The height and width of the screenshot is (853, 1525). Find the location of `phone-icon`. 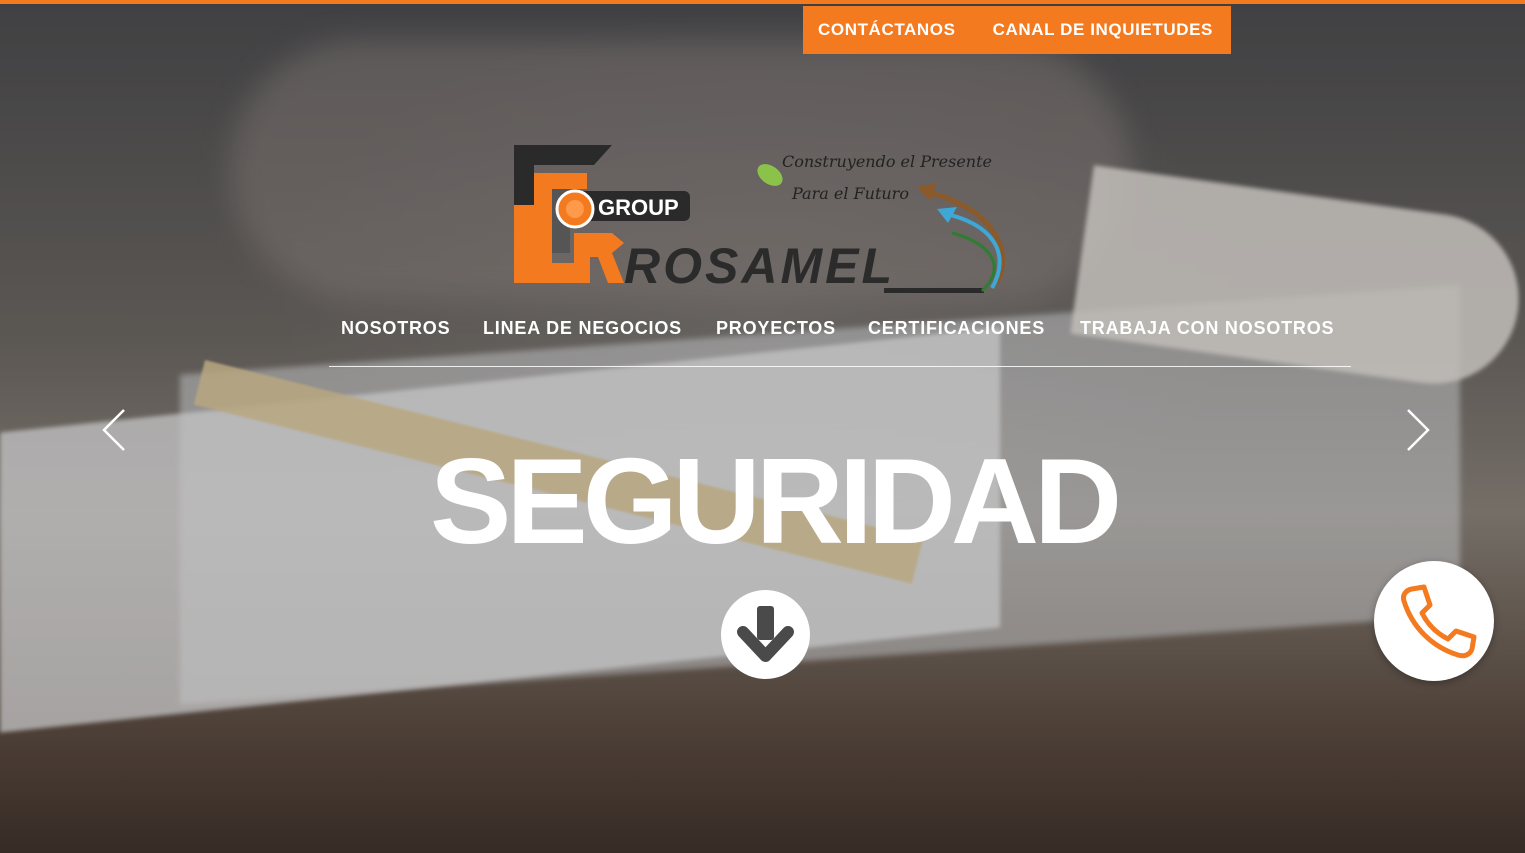

phone-icon is located at coordinates (1439, 621).